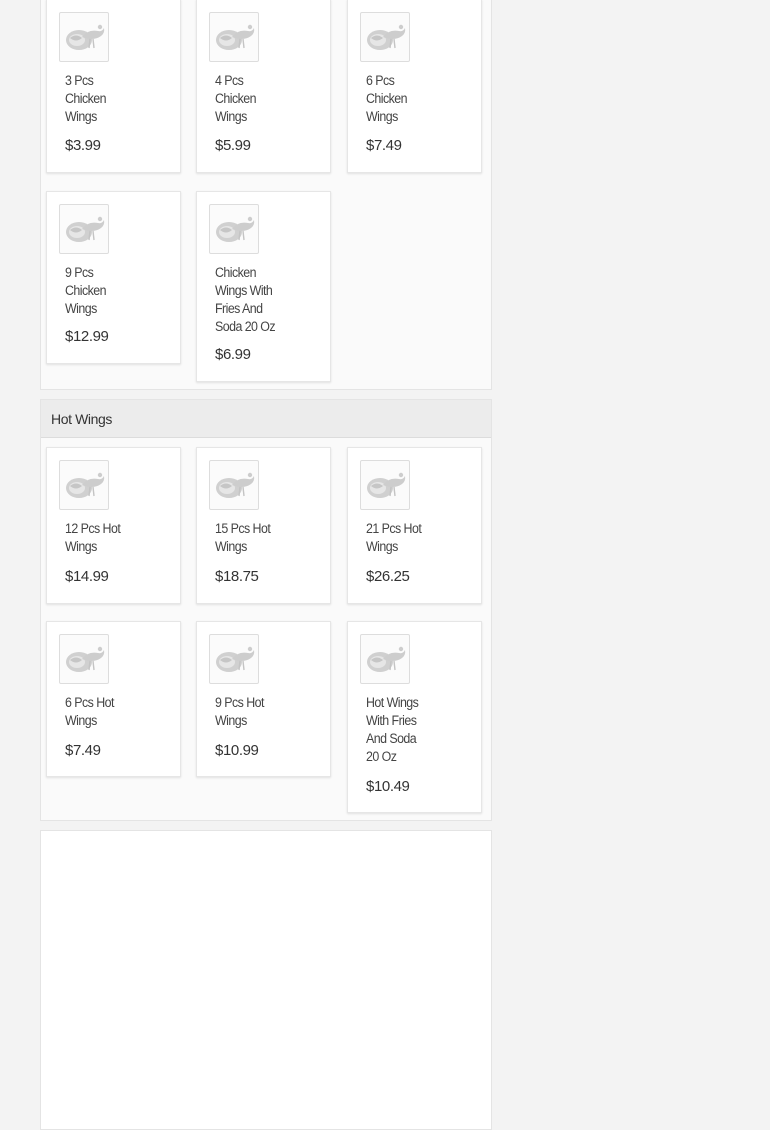  What do you see at coordinates (414, 86) in the screenshot?
I see `menu-item-card: 6 Pcs Chicken Wings $7.49` at bounding box center [414, 86].